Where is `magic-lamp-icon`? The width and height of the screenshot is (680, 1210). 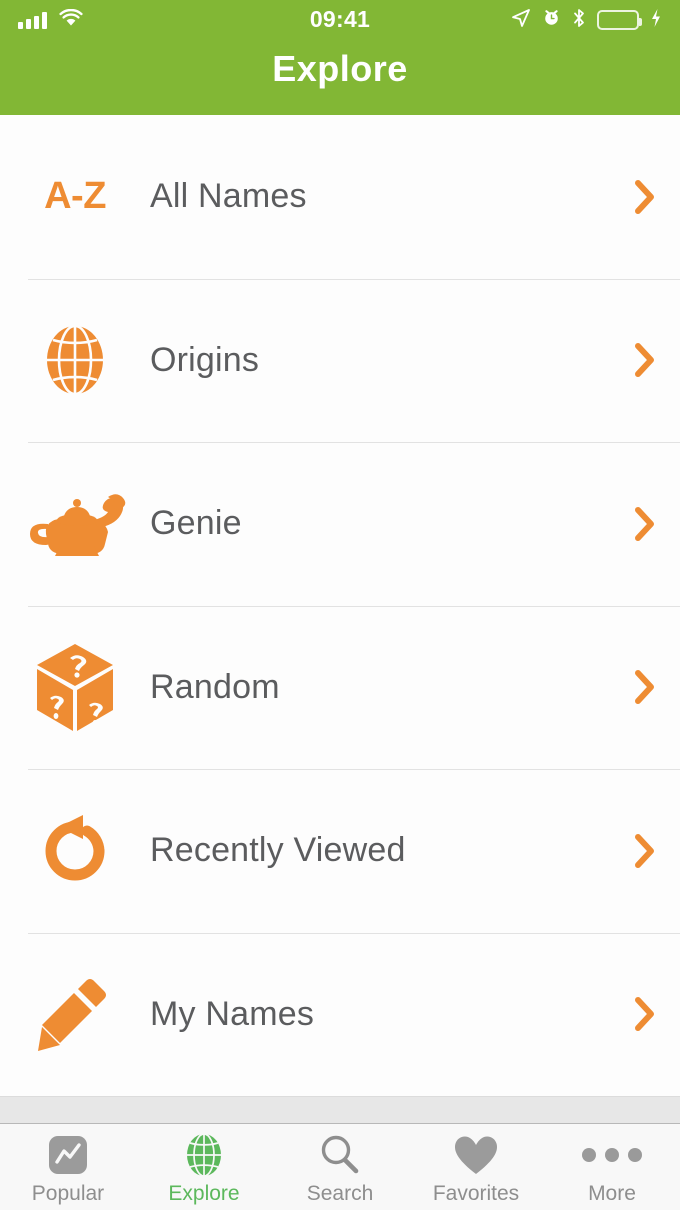 magic-lamp-icon is located at coordinates (75, 524).